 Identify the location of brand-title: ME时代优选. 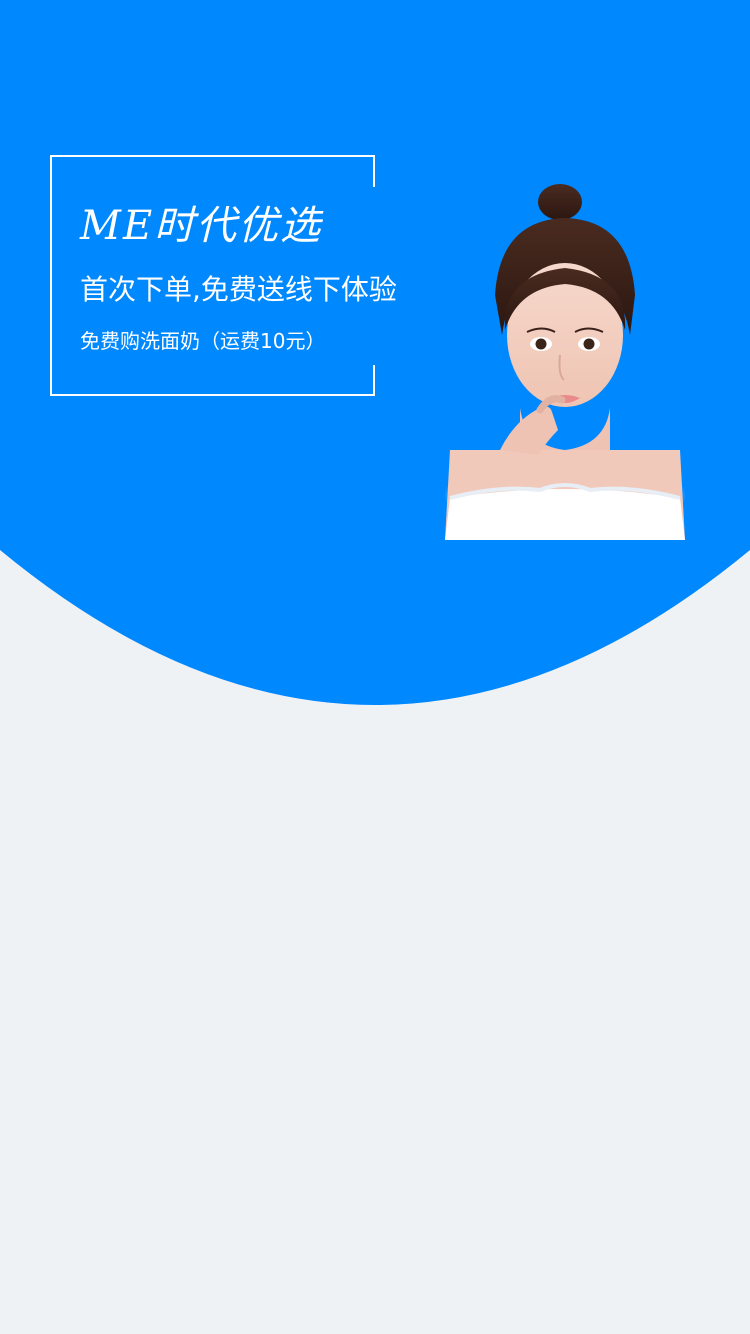
(201, 226).